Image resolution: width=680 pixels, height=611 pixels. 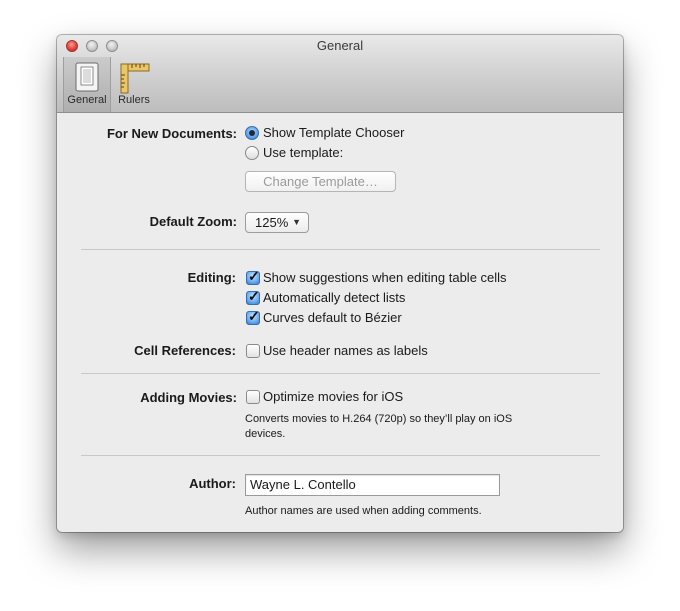 I want to click on default-zoom-popup: 125% ▼, so click(x=277, y=222).